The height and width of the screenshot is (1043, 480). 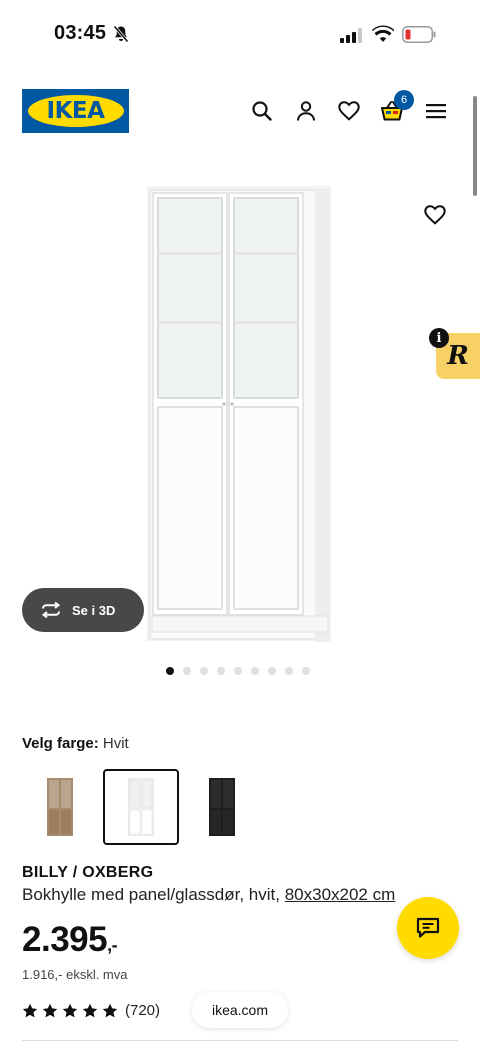 I want to click on basket-count-badge: 6, so click(x=404, y=100).